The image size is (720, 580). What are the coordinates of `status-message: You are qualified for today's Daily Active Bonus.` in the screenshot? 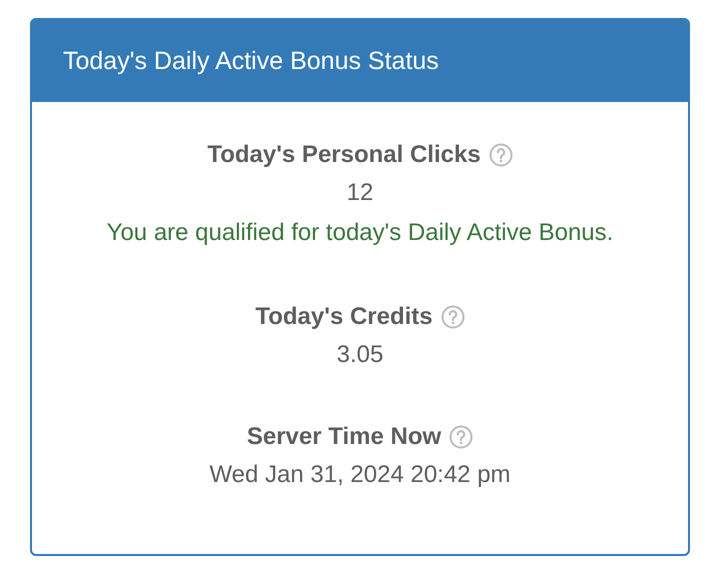 It's located at (360, 233).